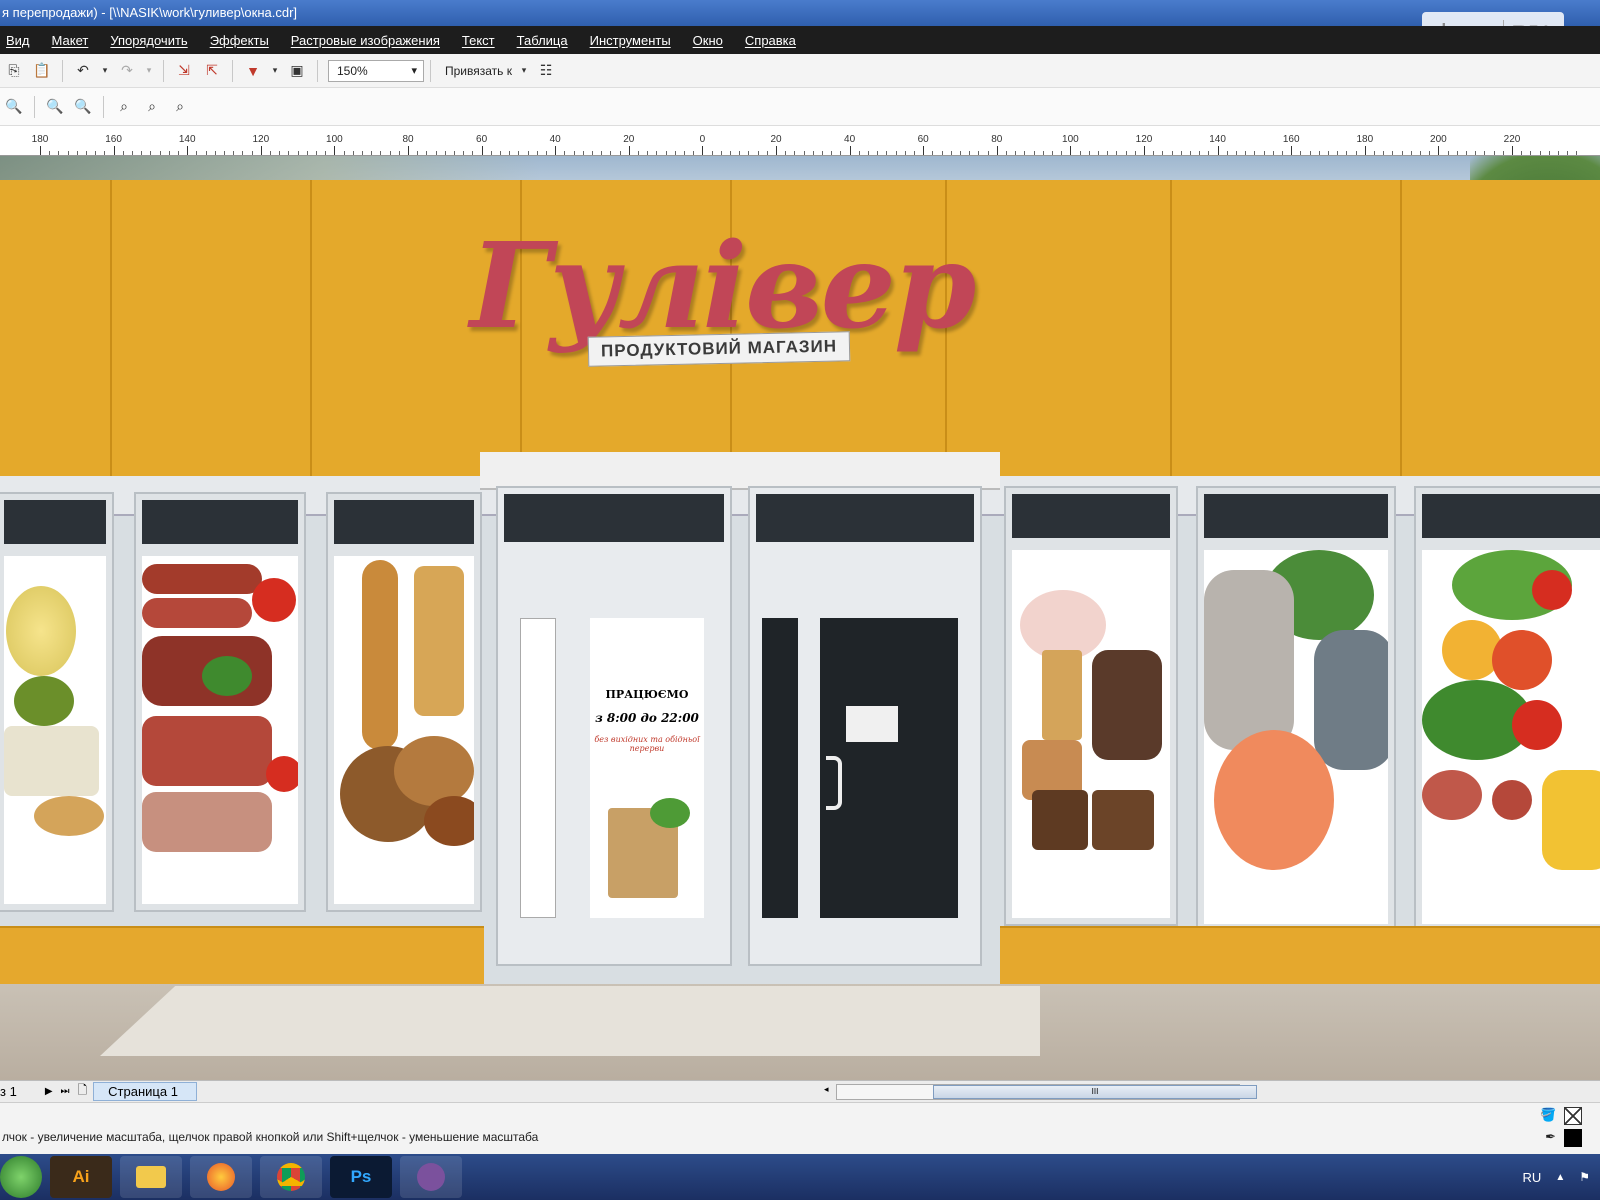  I want to click on outline-pen-icon: ✒, so click(1550, 1137).